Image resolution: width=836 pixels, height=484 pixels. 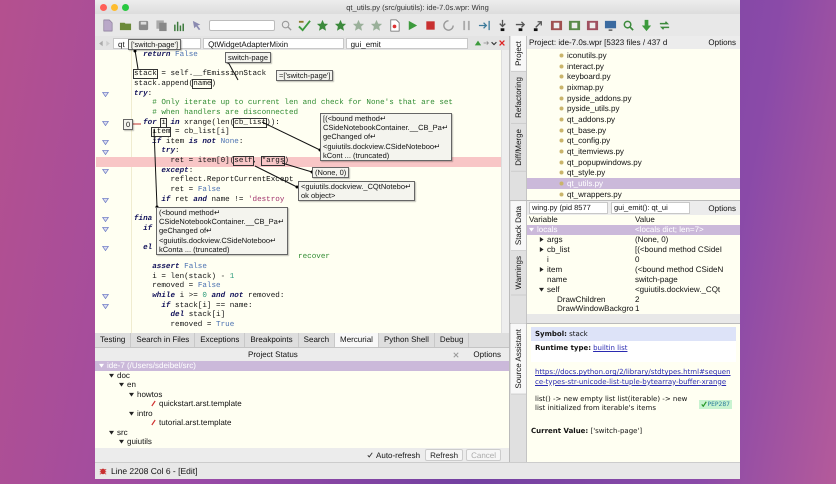 What do you see at coordinates (558, 249) in the screenshot?
I see `variable-name: cb_list` at bounding box center [558, 249].